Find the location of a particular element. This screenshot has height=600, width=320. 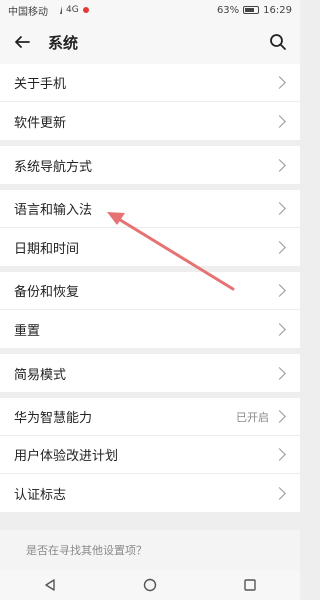

battery-percent: 63% is located at coordinates (228, 10).